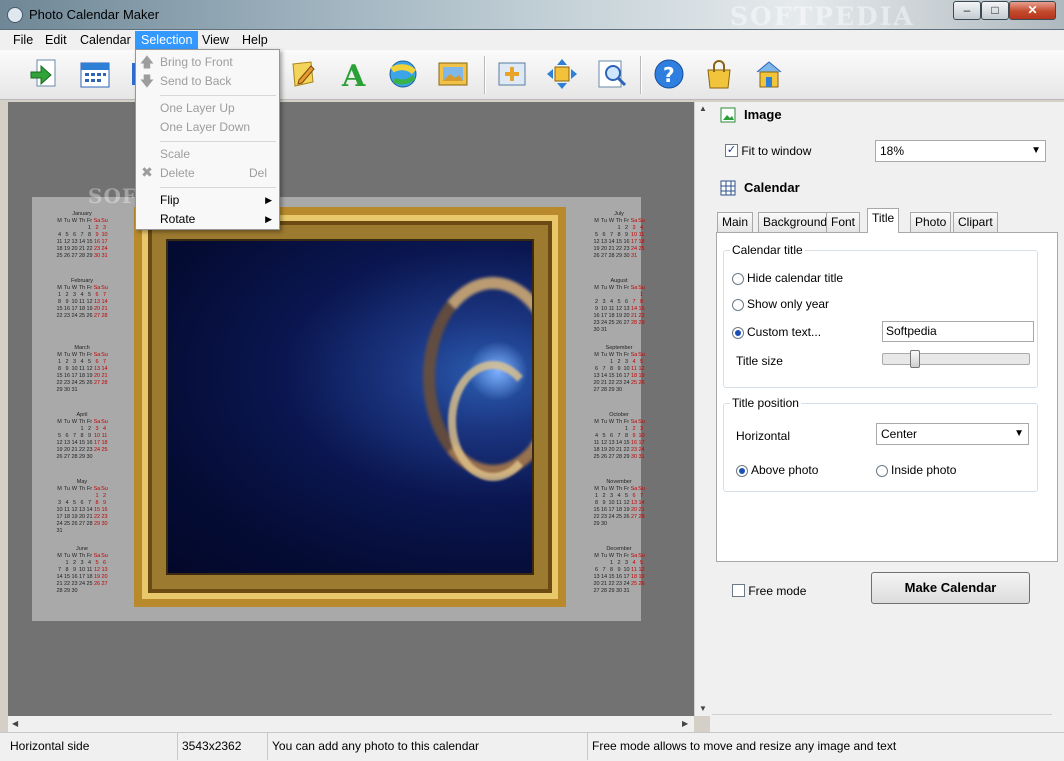 The width and height of the screenshot is (1064, 761). What do you see at coordinates (512, 74) in the screenshot?
I see `fit-icon` at bounding box center [512, 74].